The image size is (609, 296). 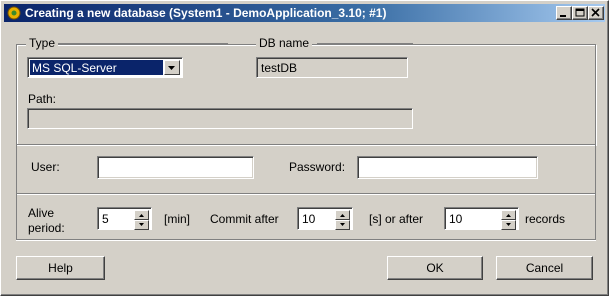 I want to click on dbname-legend: DB name, so click(x=284, y=43).